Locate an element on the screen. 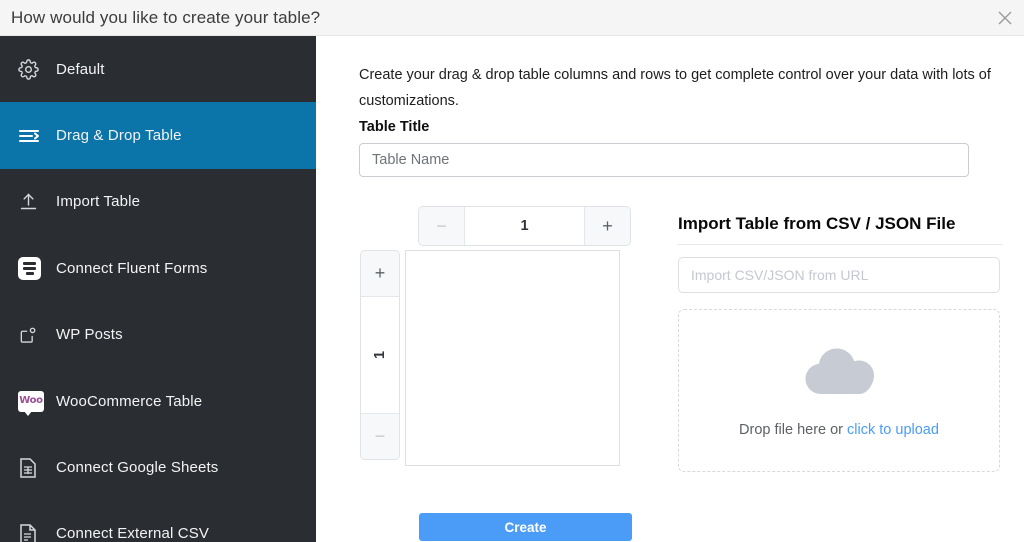  sidebar-item-connect-external-csv: Connect External CSV is located at coordinates (158, 521).